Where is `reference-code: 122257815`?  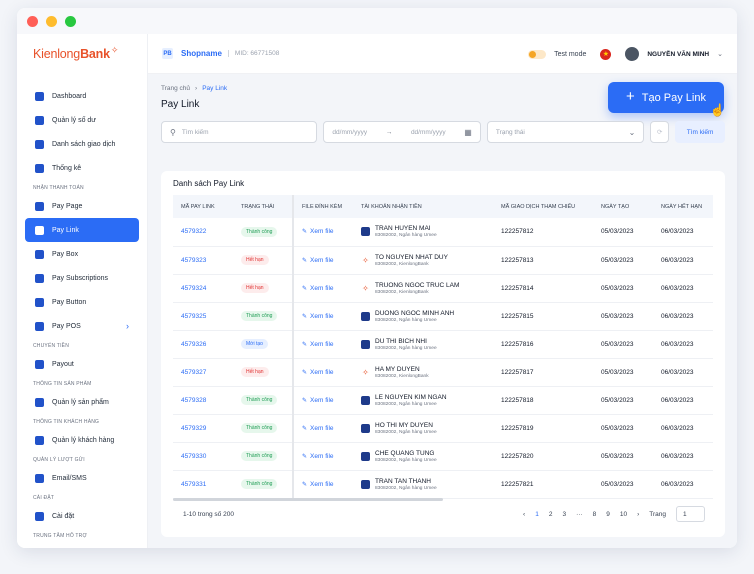
reference-code: 122257815 is located at coordinates (517, 316).